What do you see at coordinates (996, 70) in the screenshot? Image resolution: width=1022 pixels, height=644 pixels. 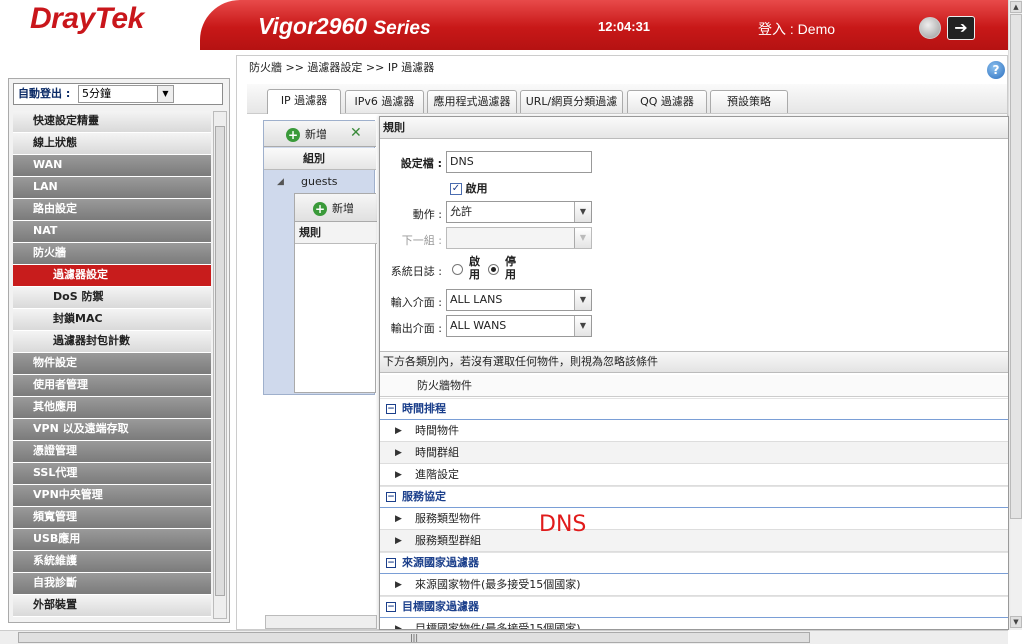 I see `help-icon: ?` at bounding box center [996, 70].